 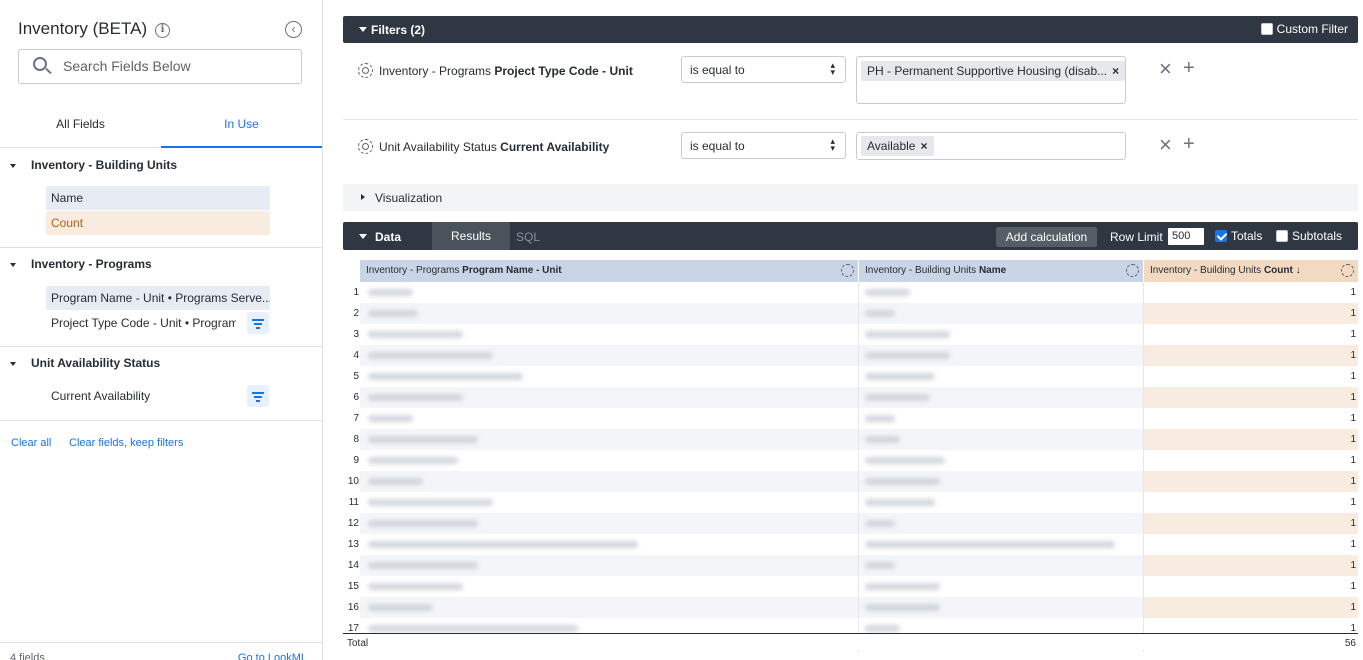 I want to click on group-header-programs: Inventory - Programs, so click(x=81, y=264).